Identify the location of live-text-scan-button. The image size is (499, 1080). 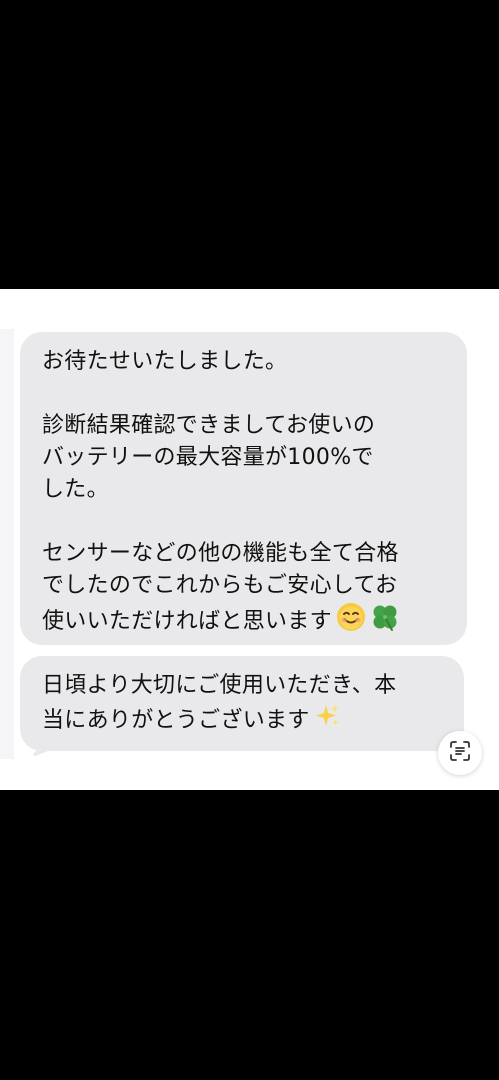
(460, 753).